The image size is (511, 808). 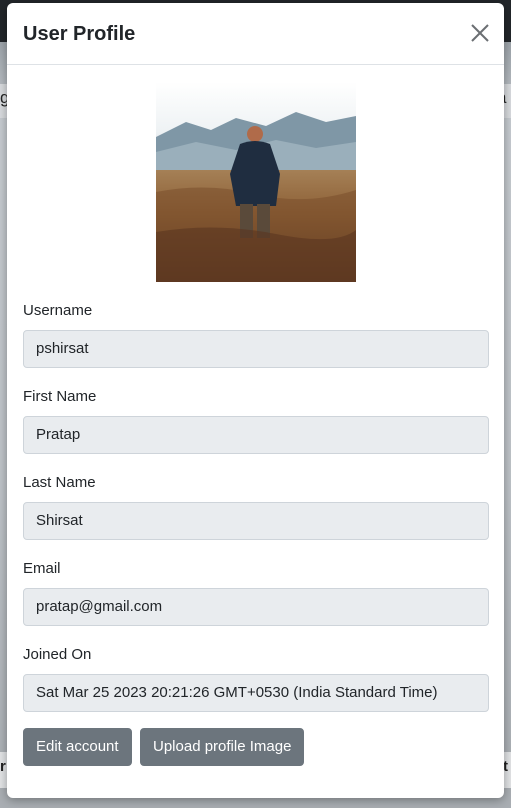 I want to click on email-field: pratap@gmail.com, so click(x=256, y=607).